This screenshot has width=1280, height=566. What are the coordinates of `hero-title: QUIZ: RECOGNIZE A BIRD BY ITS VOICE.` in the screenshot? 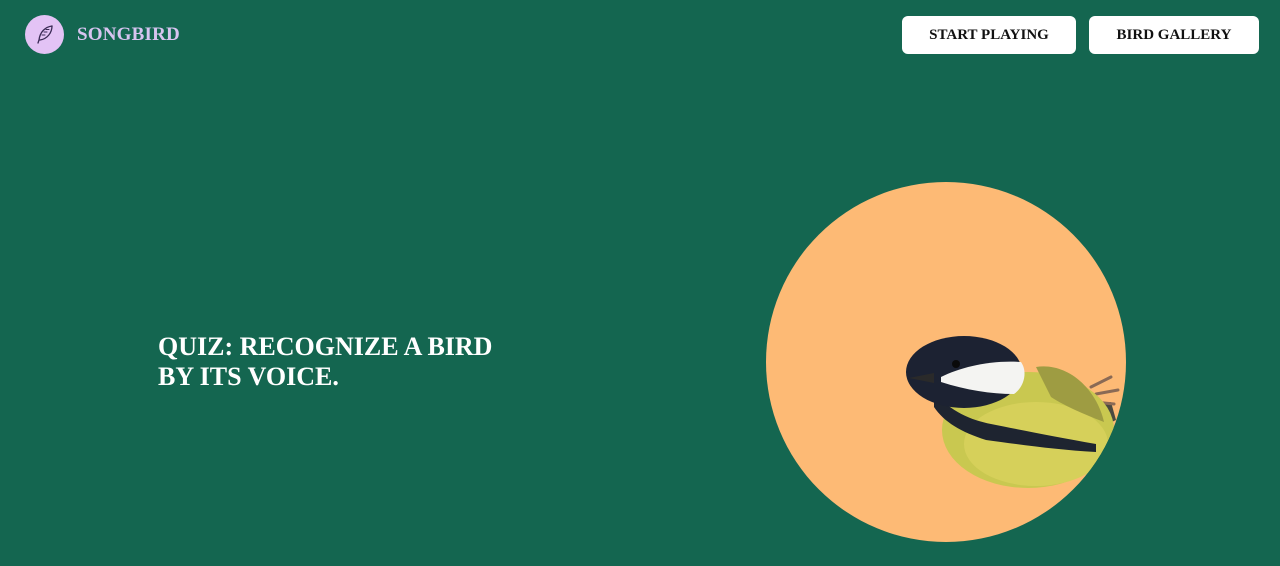 It's located at (338, 362).